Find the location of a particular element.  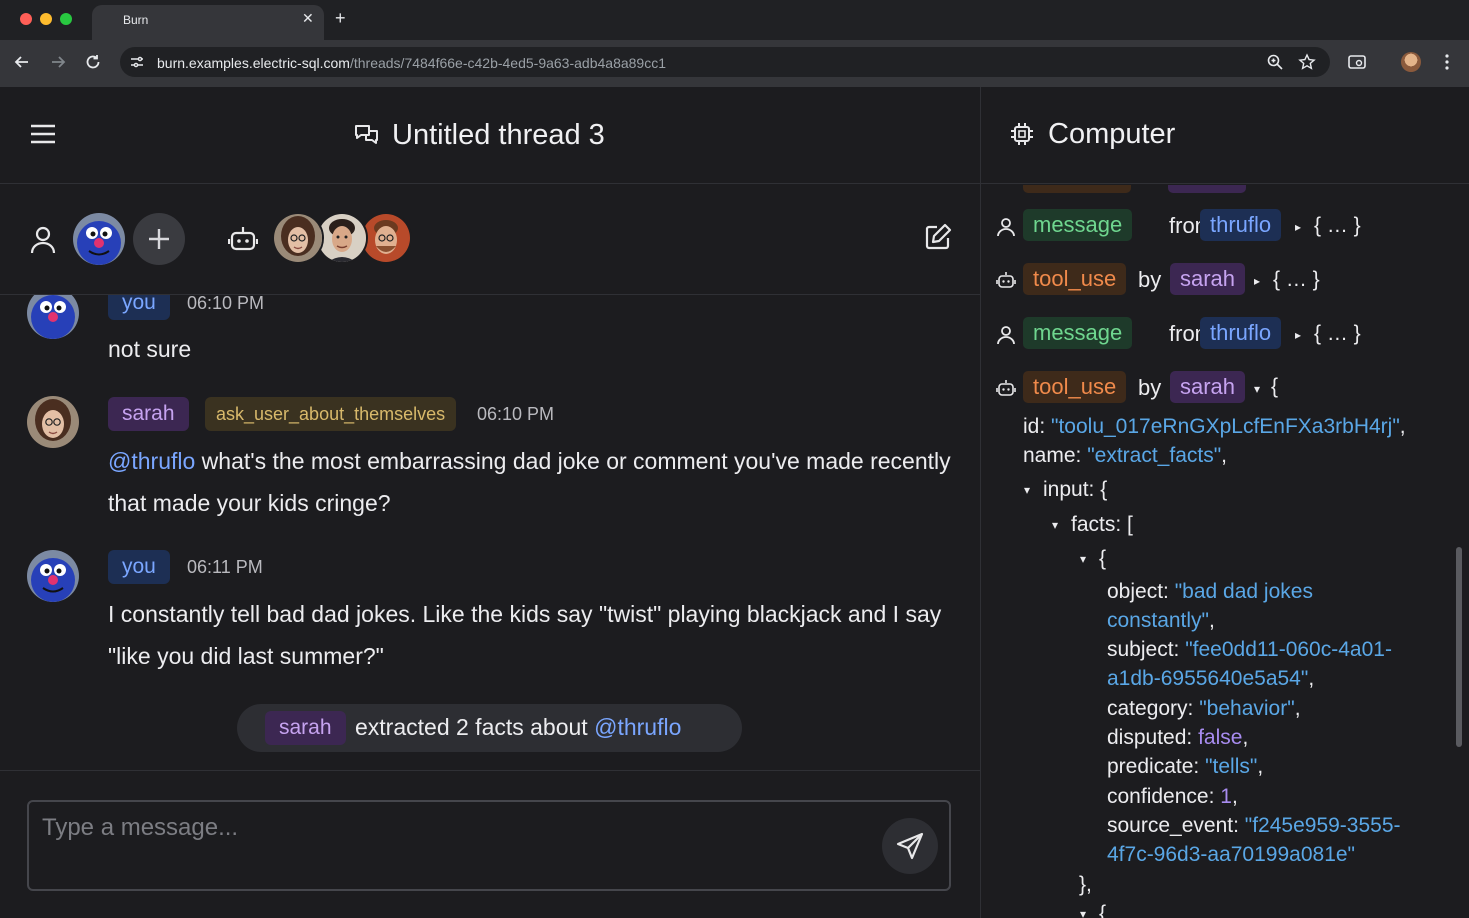

thread-header: Untitled thread 3 is located at coordinates (490, 135).